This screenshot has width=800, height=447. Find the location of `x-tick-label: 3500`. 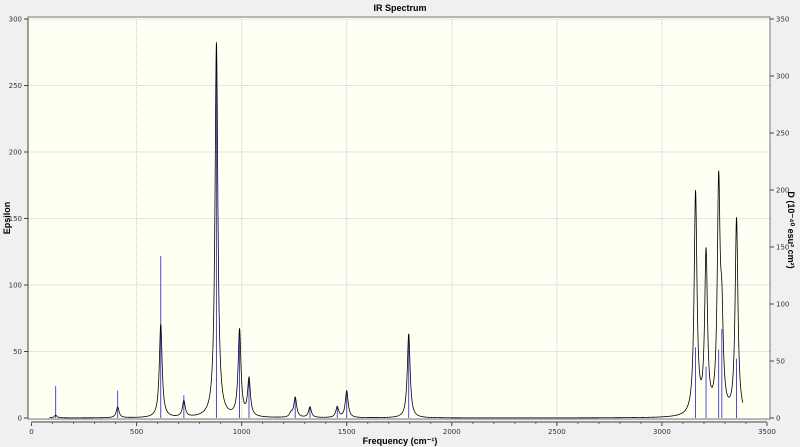

x-tick-label: 3500 is located at coordinates (767, 432).